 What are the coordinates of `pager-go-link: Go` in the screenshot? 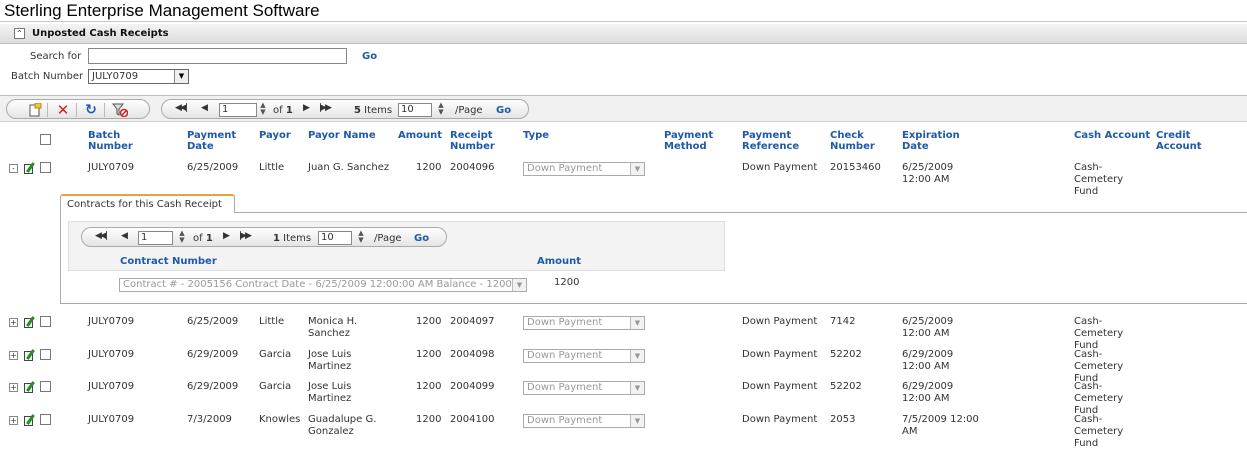 It's located at (503, 110).